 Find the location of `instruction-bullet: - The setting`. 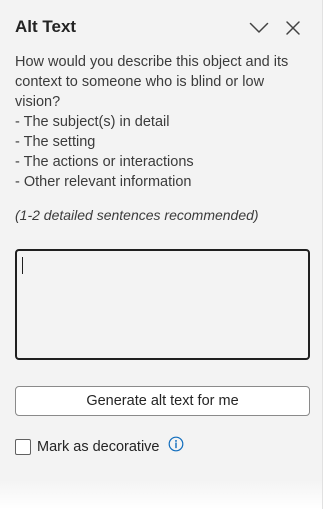

instruction-bullet: - The setting is located at coordinates (55, 142).